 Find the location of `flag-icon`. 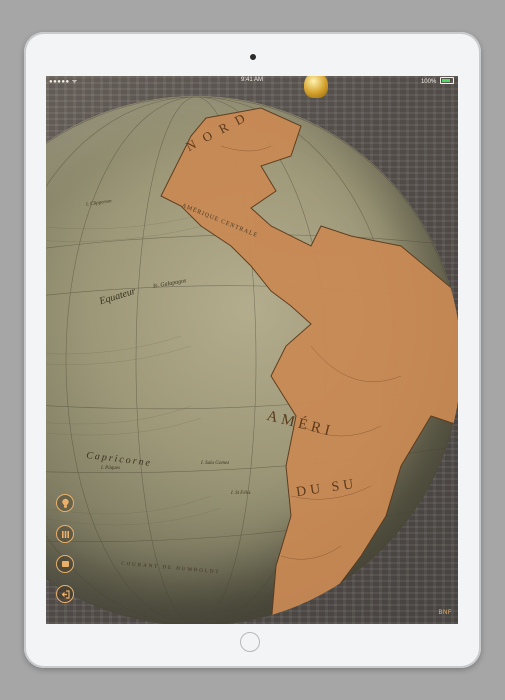

flag-icon is located at coordinates (65, 564).